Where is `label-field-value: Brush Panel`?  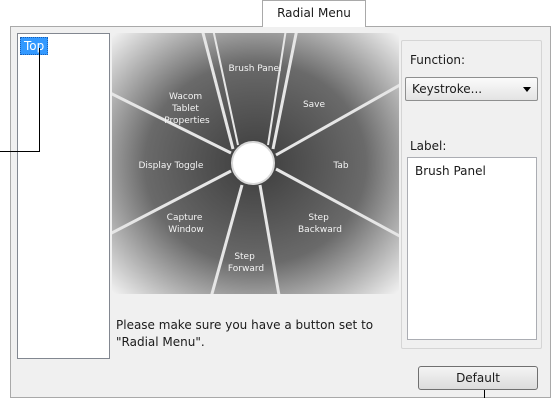
label-field-value: Brush Panel is located at coordinates (450, 171).